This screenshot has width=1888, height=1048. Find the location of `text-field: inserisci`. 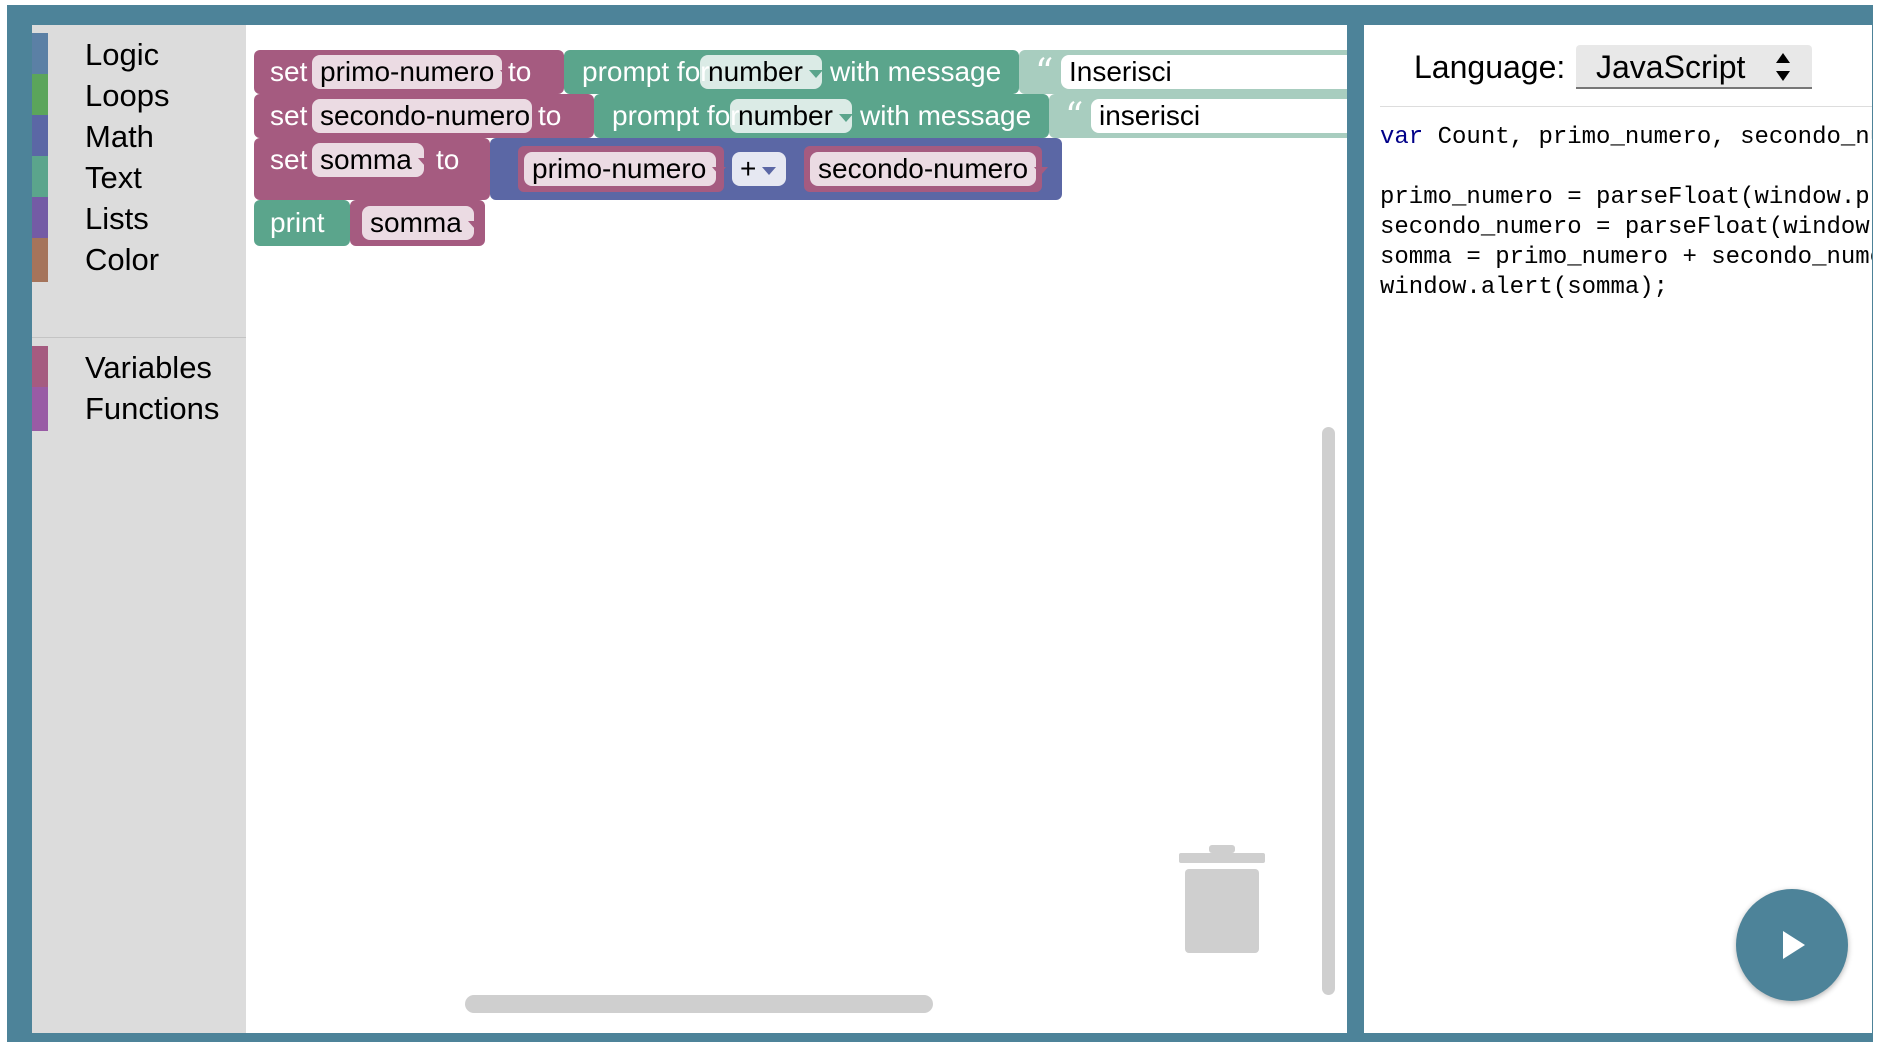

text-field: inserisci is located at coordinates (1219, 116).